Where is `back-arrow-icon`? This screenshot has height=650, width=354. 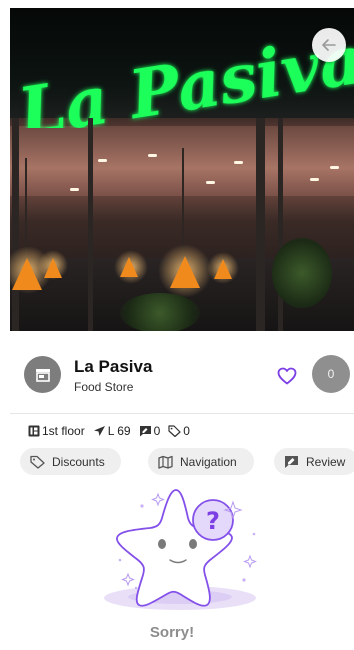
back-arrow-icon is located at coordinates (329, 45).